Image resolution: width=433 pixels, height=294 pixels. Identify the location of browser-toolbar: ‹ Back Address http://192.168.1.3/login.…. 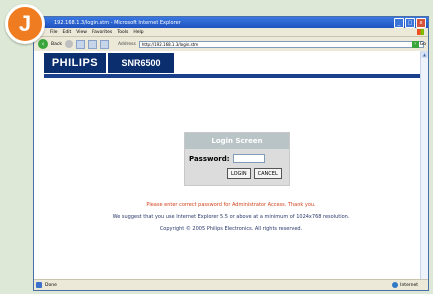
(231, 44).